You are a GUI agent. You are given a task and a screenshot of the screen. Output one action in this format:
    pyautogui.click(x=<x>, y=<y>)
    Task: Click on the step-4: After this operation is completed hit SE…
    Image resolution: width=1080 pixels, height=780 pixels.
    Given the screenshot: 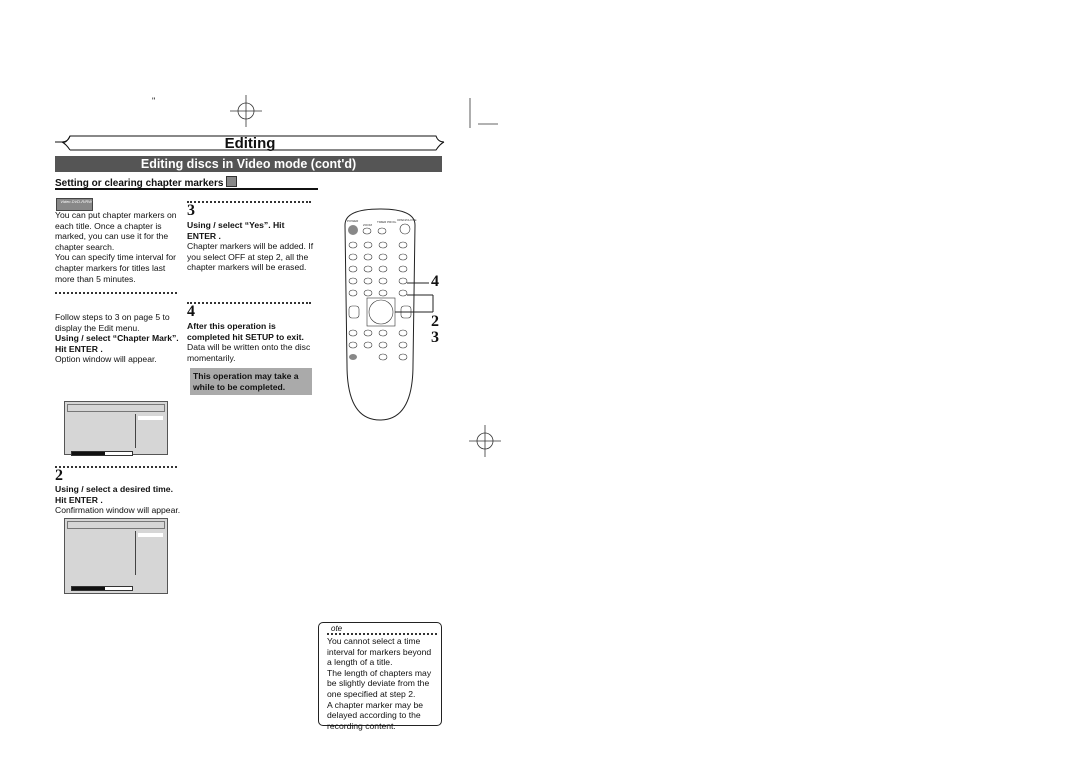 What is the action you would take?
    pyautogui.click(x=249, y=342)
    